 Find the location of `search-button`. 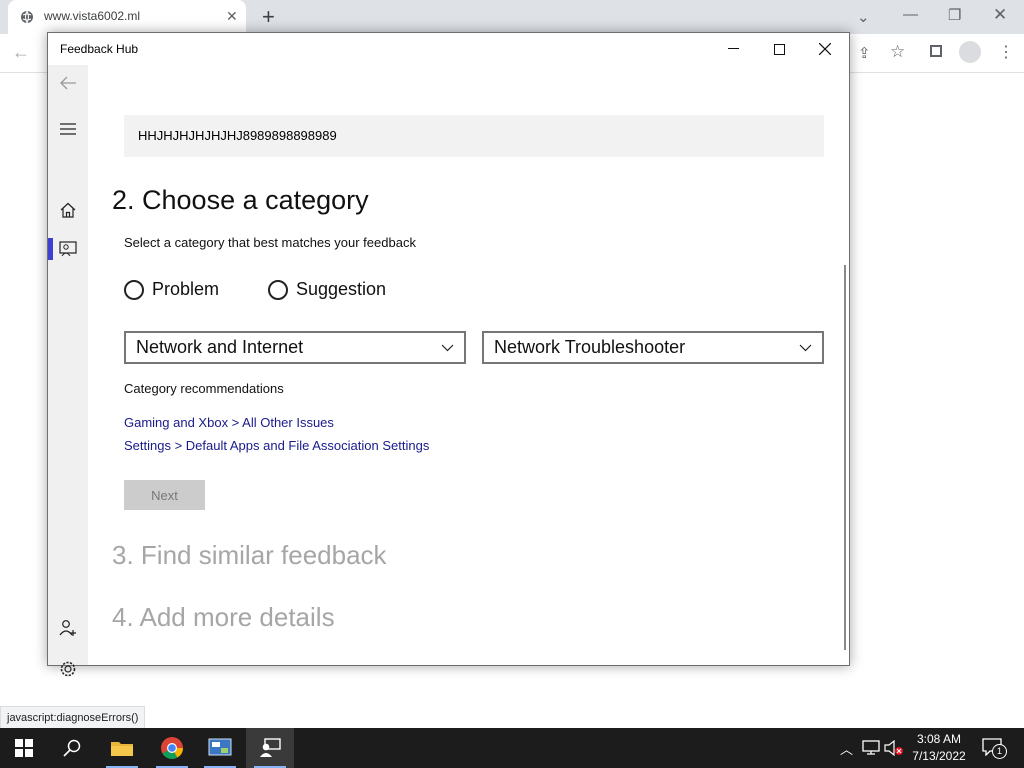

search-button is located at coordinates (72, 748).